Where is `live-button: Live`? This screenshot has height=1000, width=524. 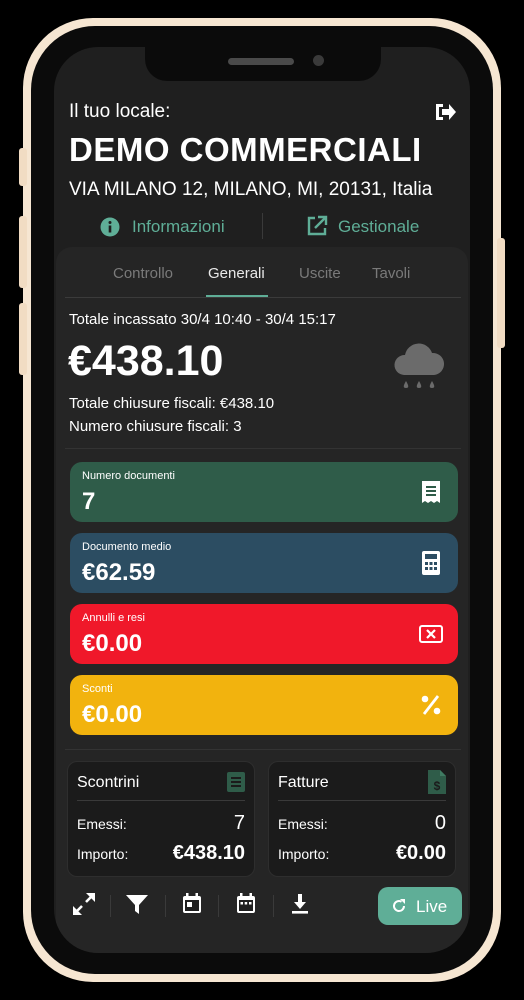
live-button: Live is located at coordinates (420, 906).